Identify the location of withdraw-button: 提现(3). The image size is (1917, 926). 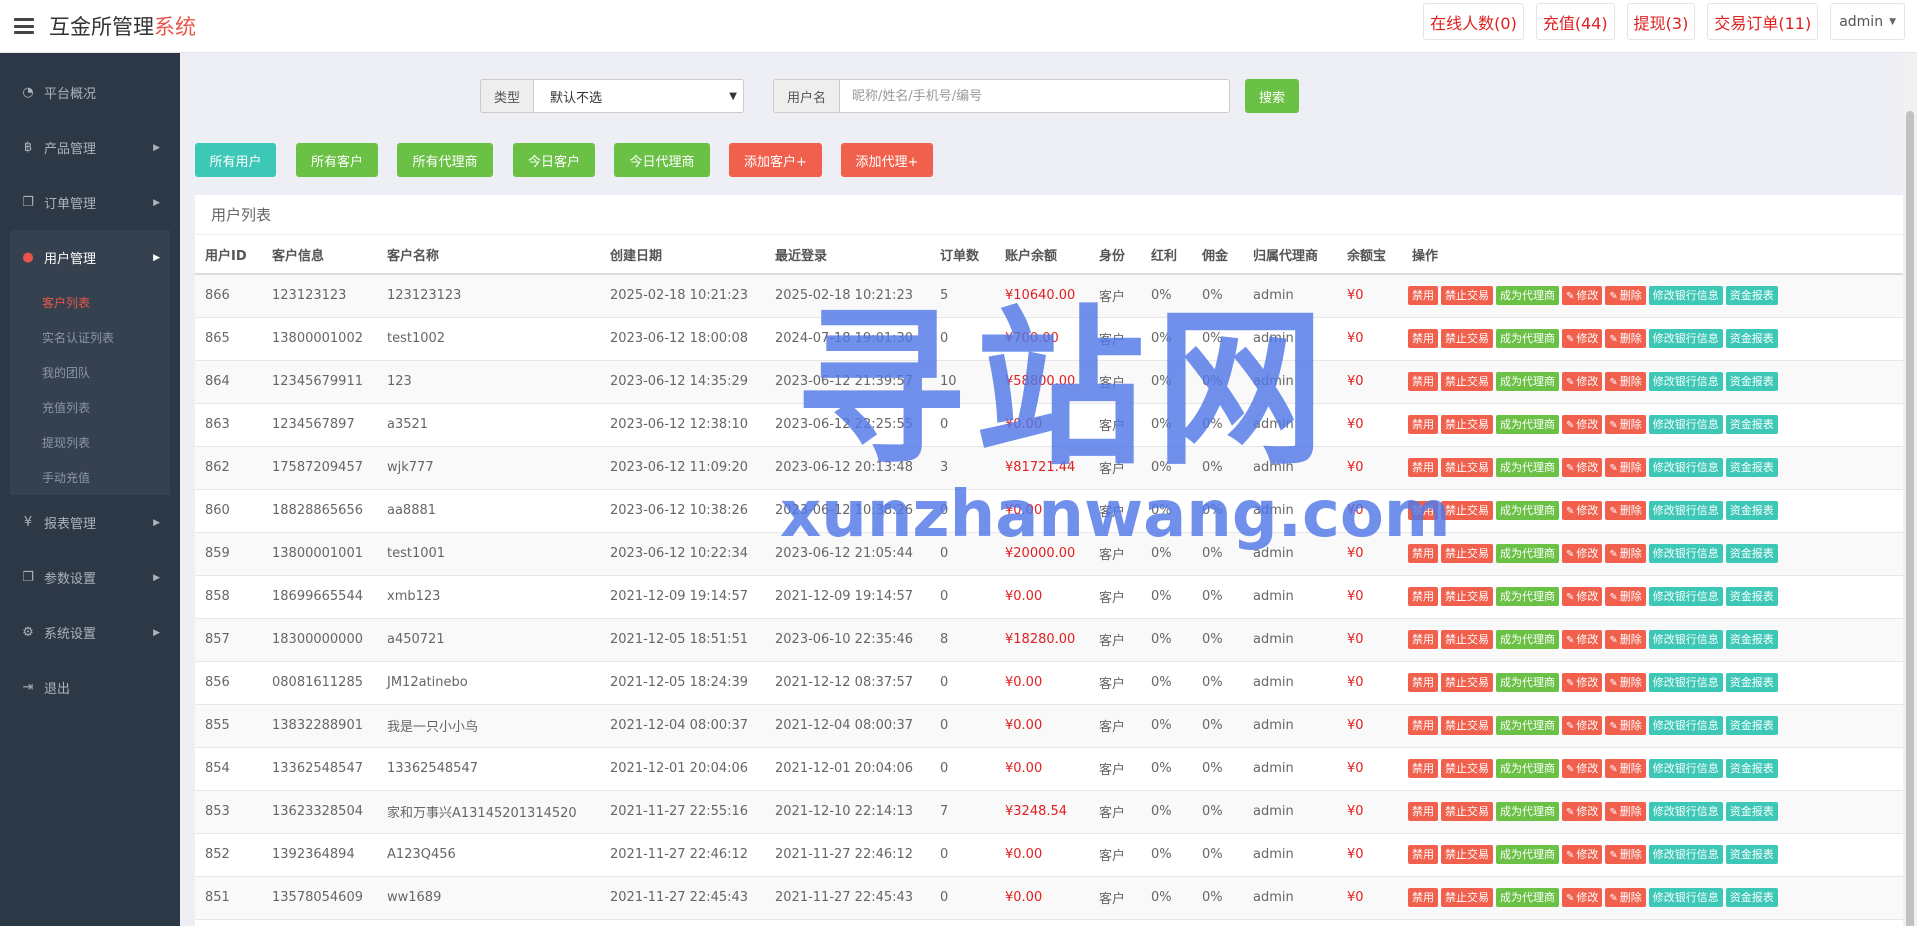
(1661, 21).